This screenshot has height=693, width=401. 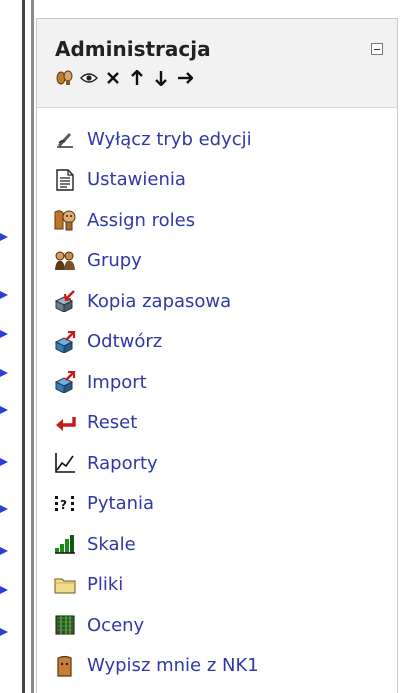 I want to click on scales-bars-icon, so click(x=65, y=544).